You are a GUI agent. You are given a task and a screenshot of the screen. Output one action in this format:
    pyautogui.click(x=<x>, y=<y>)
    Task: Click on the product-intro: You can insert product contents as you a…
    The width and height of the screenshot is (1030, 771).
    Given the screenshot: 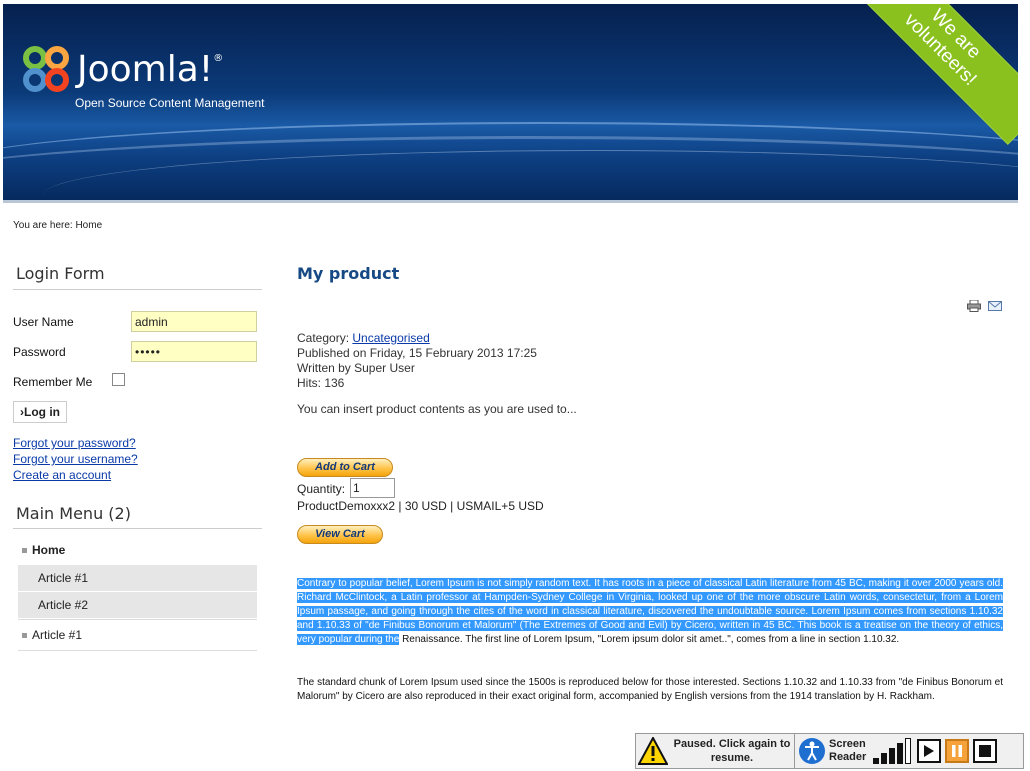 What is the action you would take?
    pyautogui.click(x=437, y=409)
    